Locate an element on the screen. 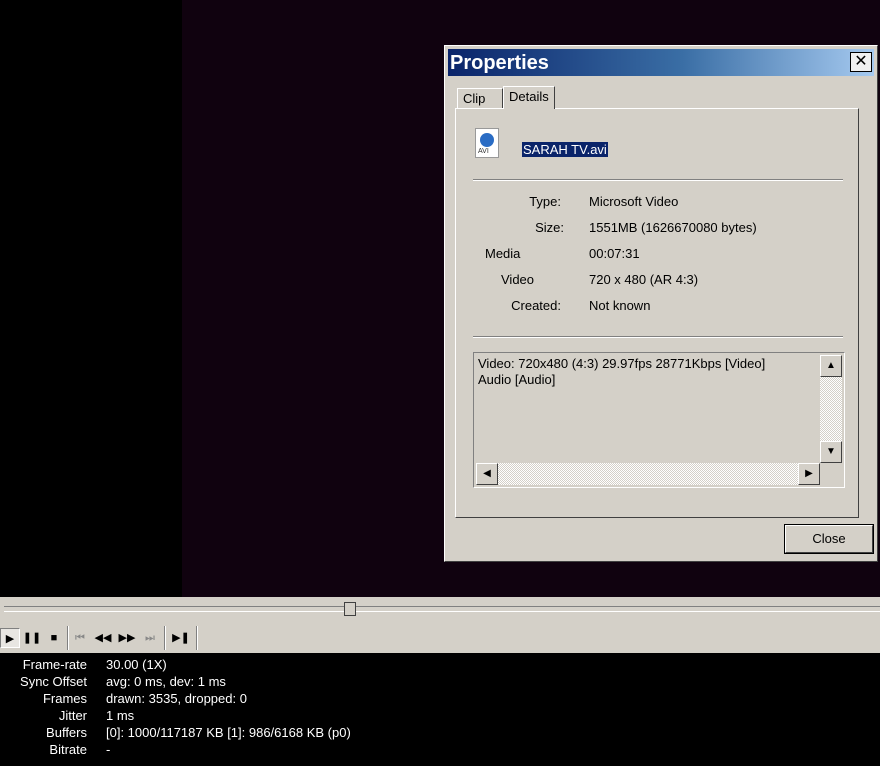 Image resolution: width=880 pixels, height=766 pixels. stop-icon: ■ is located at coordinates (54, 638).